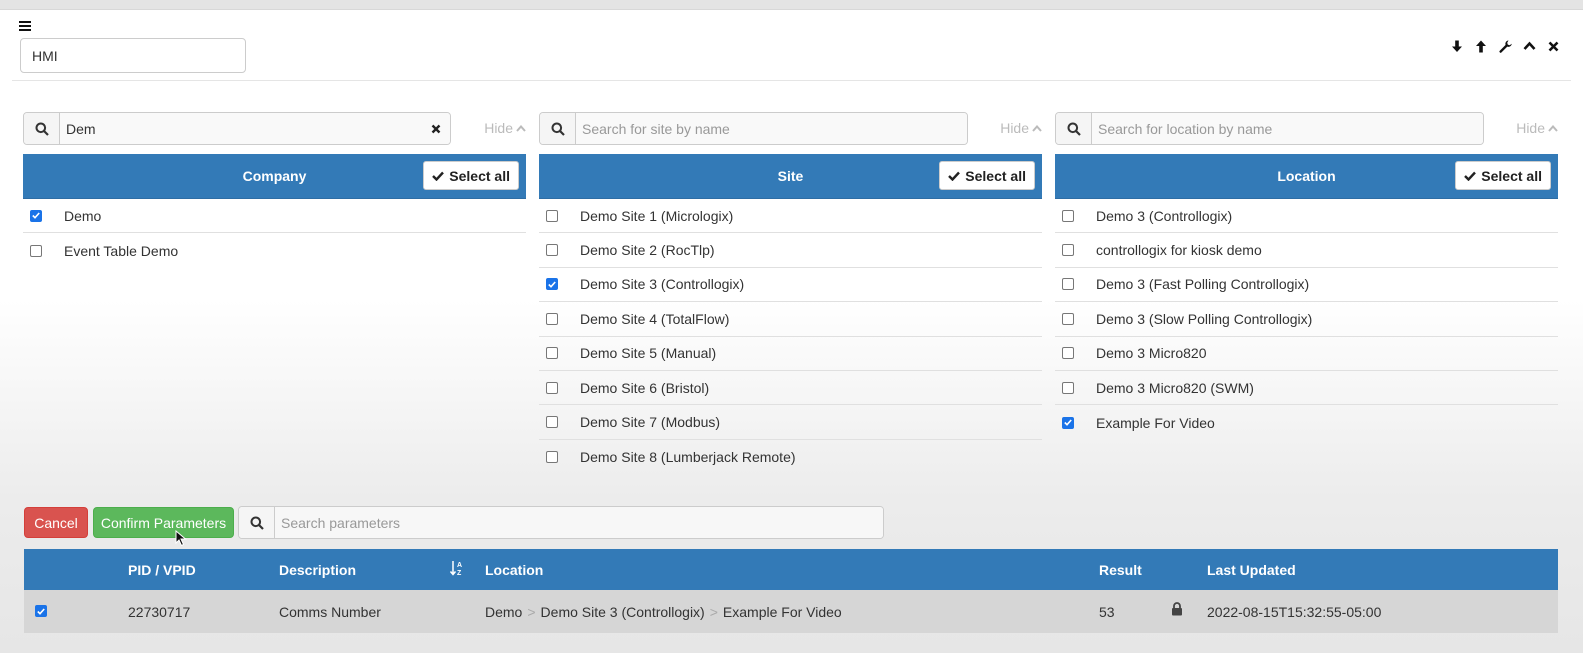 This screenshot has height=653, width=1583. I want to click on site-item-label: Demo Site 3 (Controllogix), so click(662, 284).